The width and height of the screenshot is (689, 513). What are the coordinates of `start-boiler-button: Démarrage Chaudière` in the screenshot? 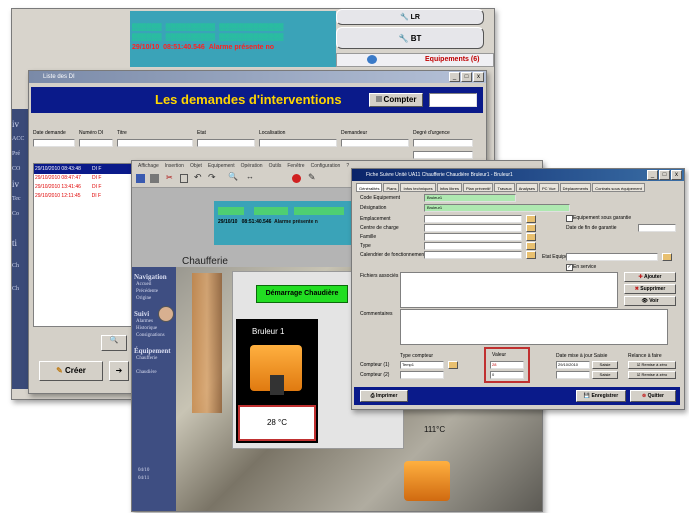 It's located at (302, 294).